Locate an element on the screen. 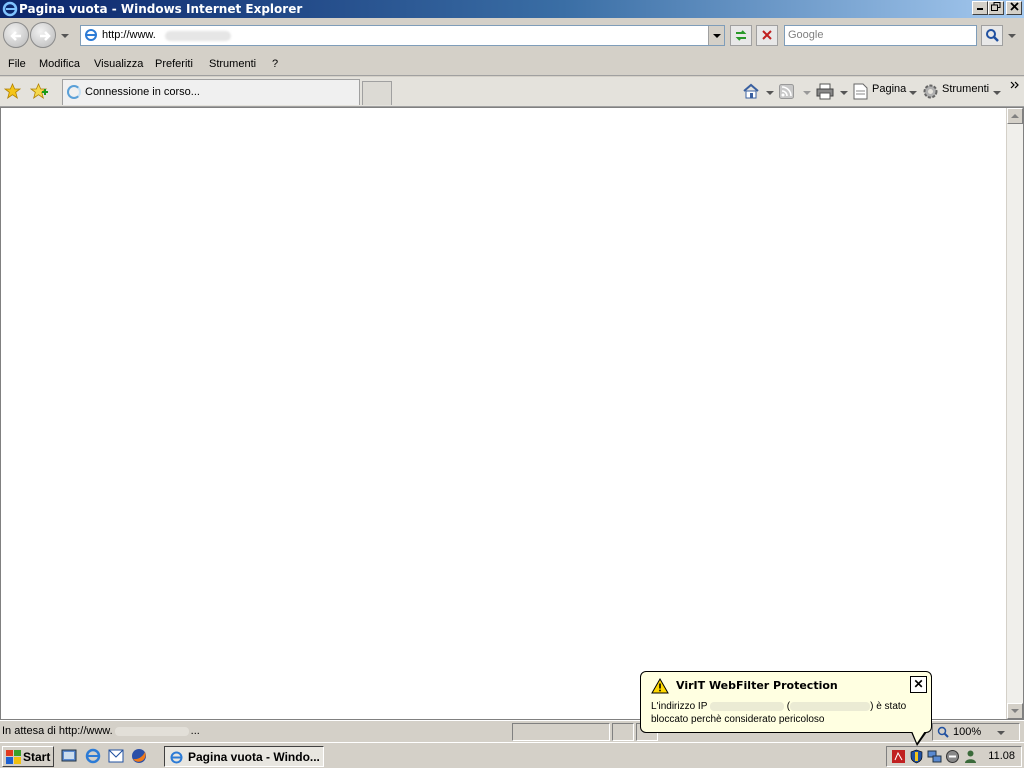 The image size is (1024, 768). menu-strumenti: Strumenti is located at coordinates (232, 64).